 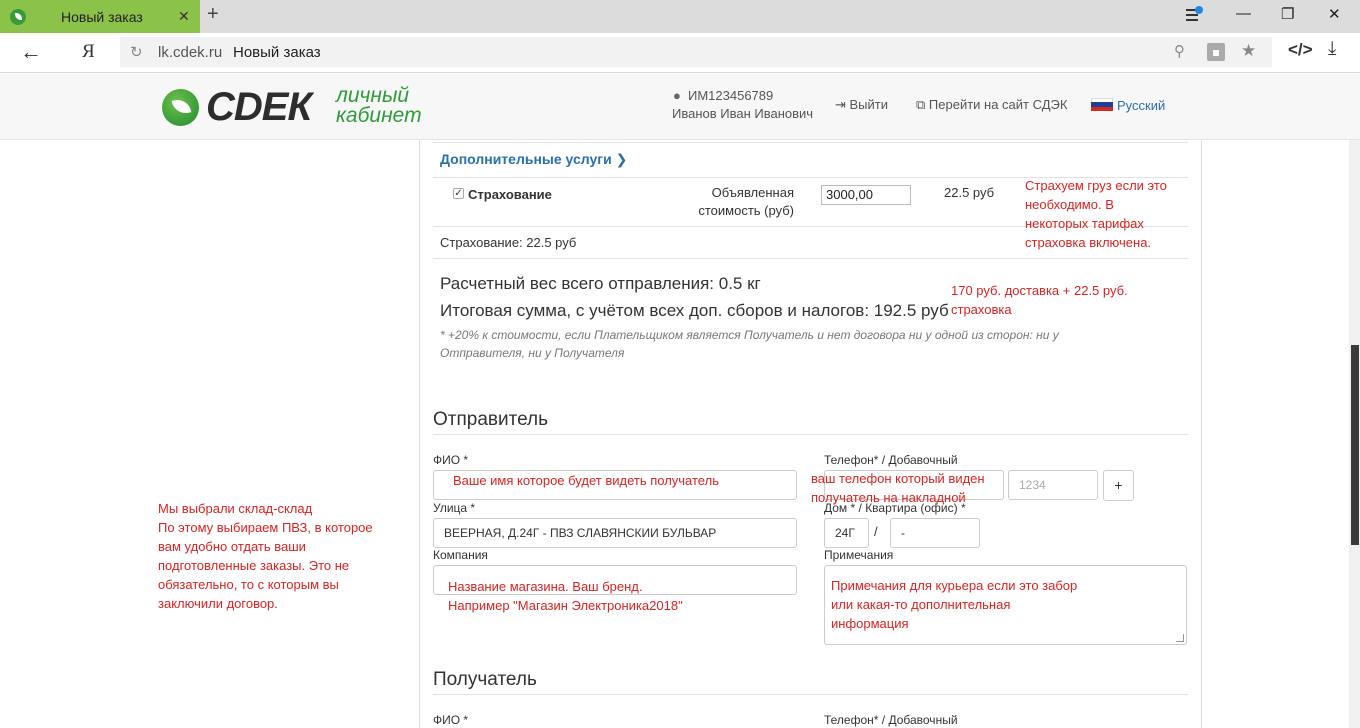 What do you see at coordinates (1039, 300) in the screenshot?
I see `total-annotation: 170 руб. доставка + 22.5 руб. страховка` at bounding box center [1039, 300].